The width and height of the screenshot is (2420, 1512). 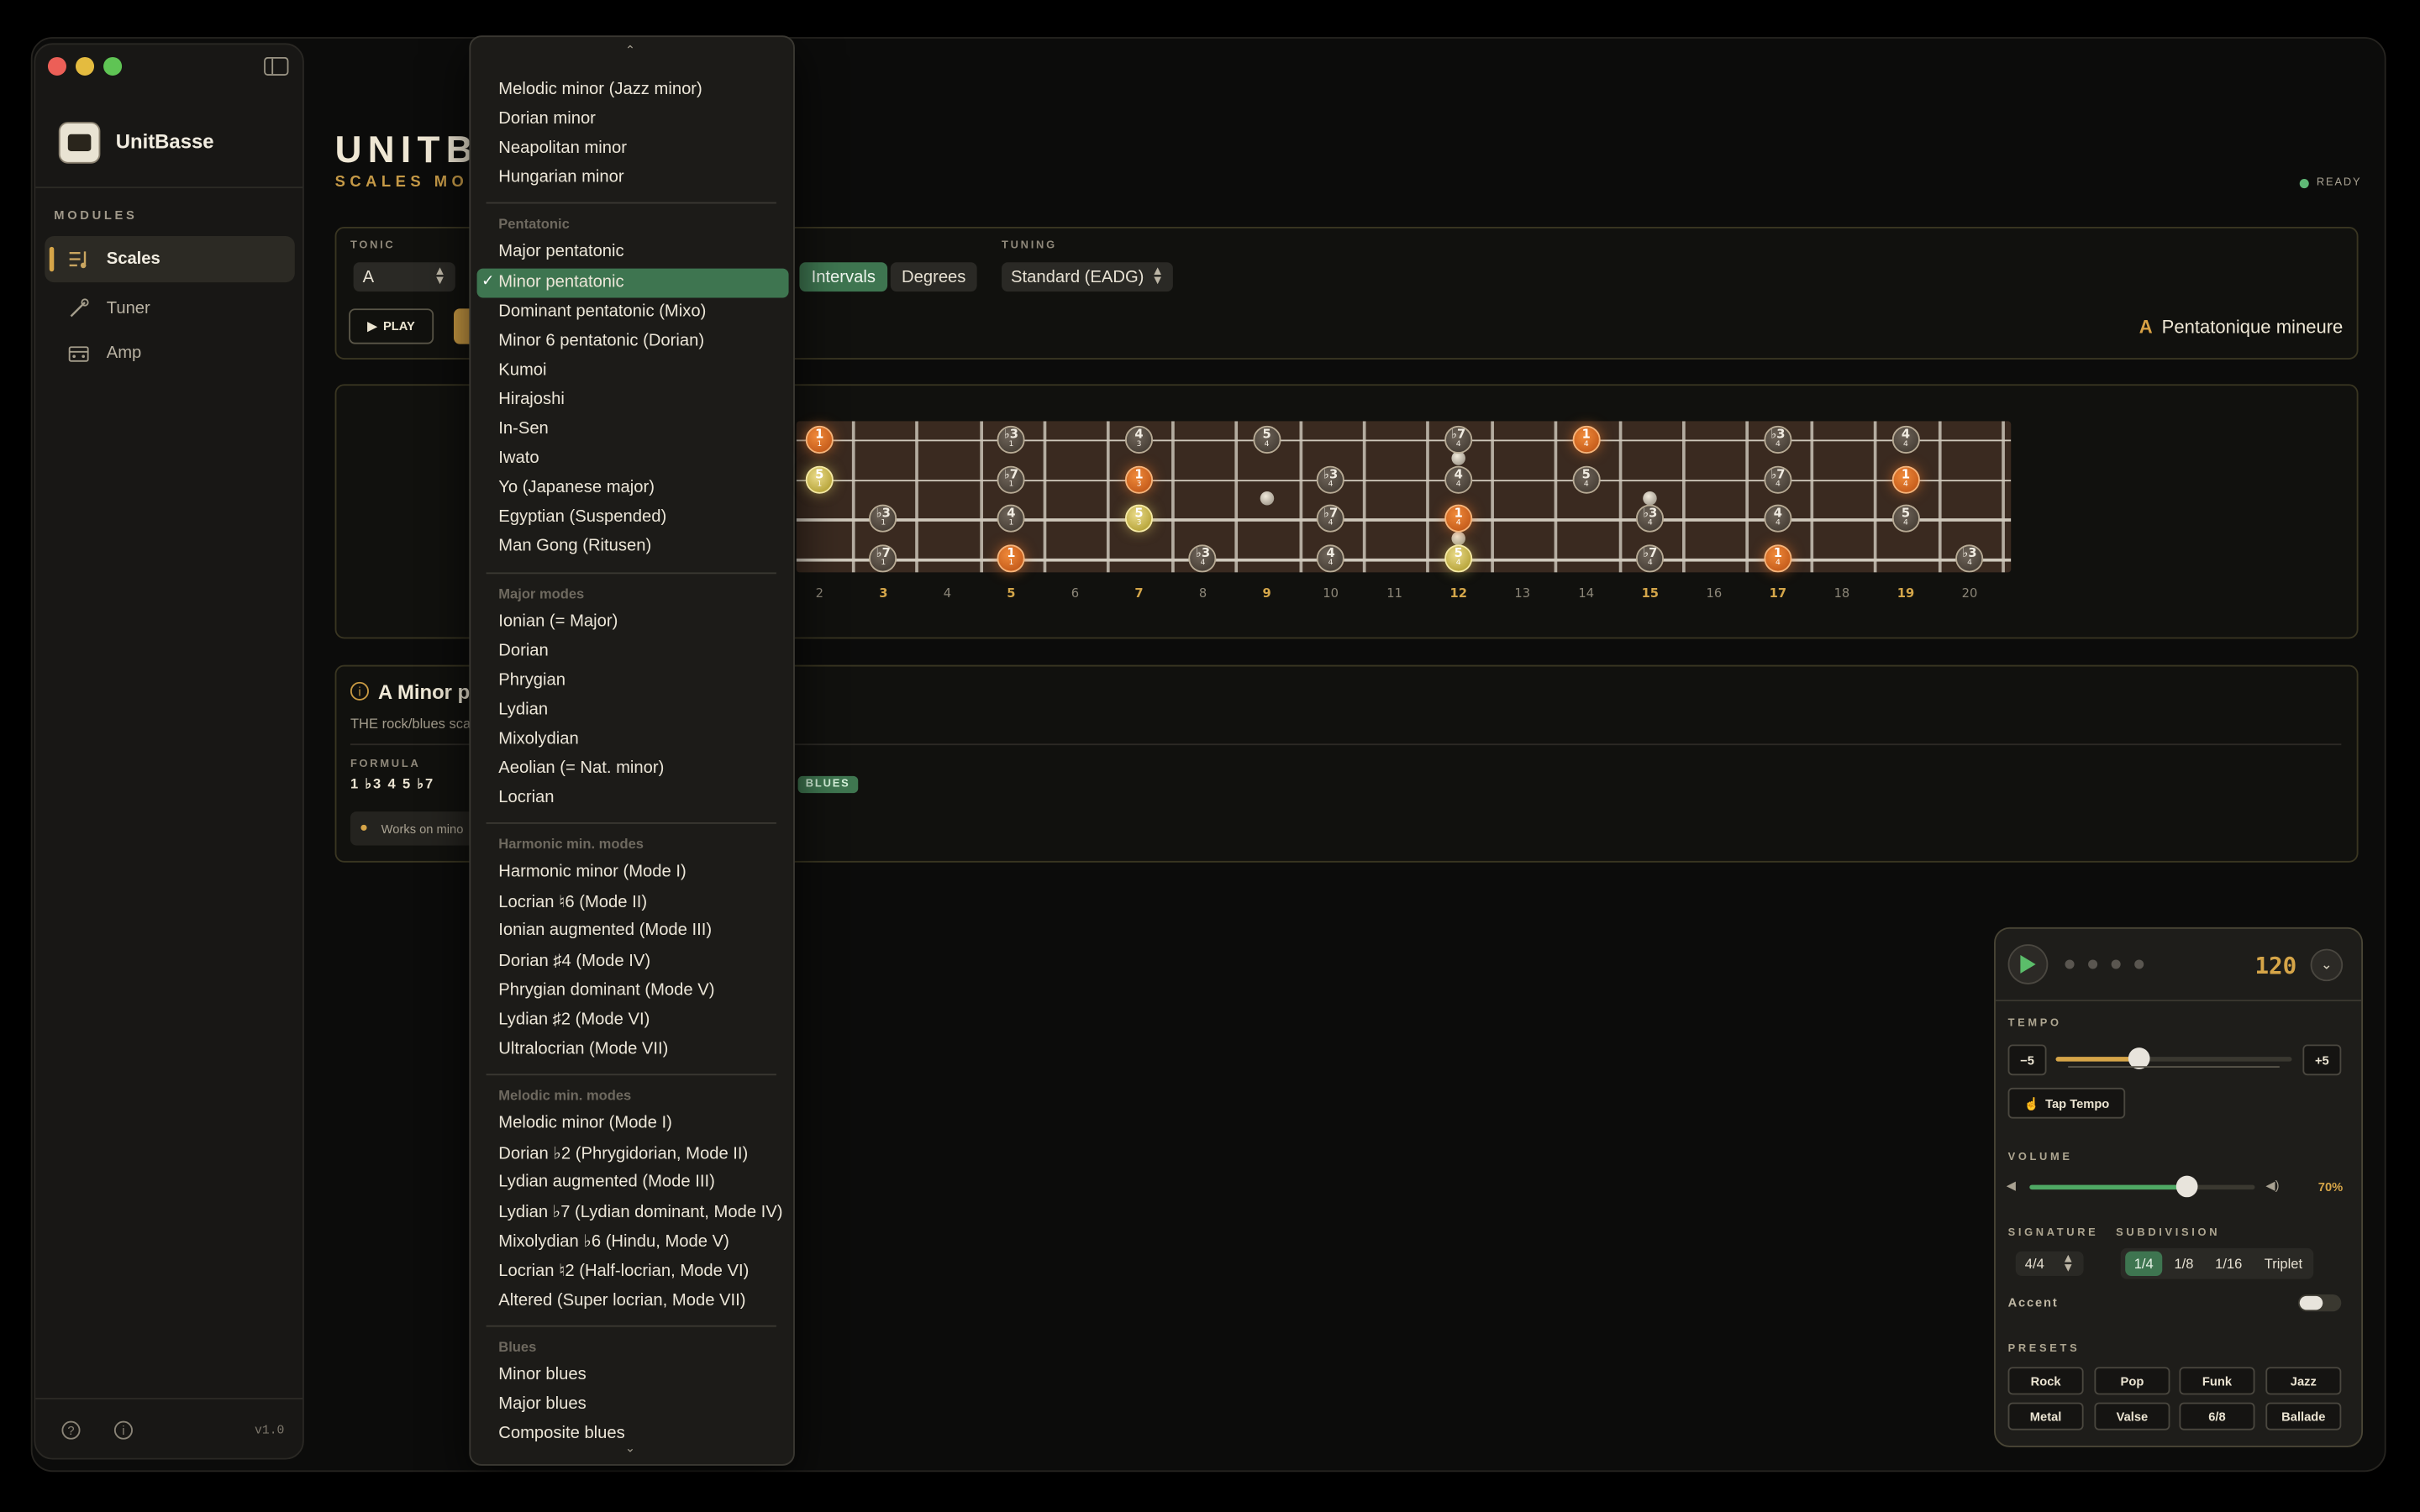 What do you see at coordinates (123, 1430) in the screenshot?
I see `info-icon: i` at bounding box center [123, 1430].